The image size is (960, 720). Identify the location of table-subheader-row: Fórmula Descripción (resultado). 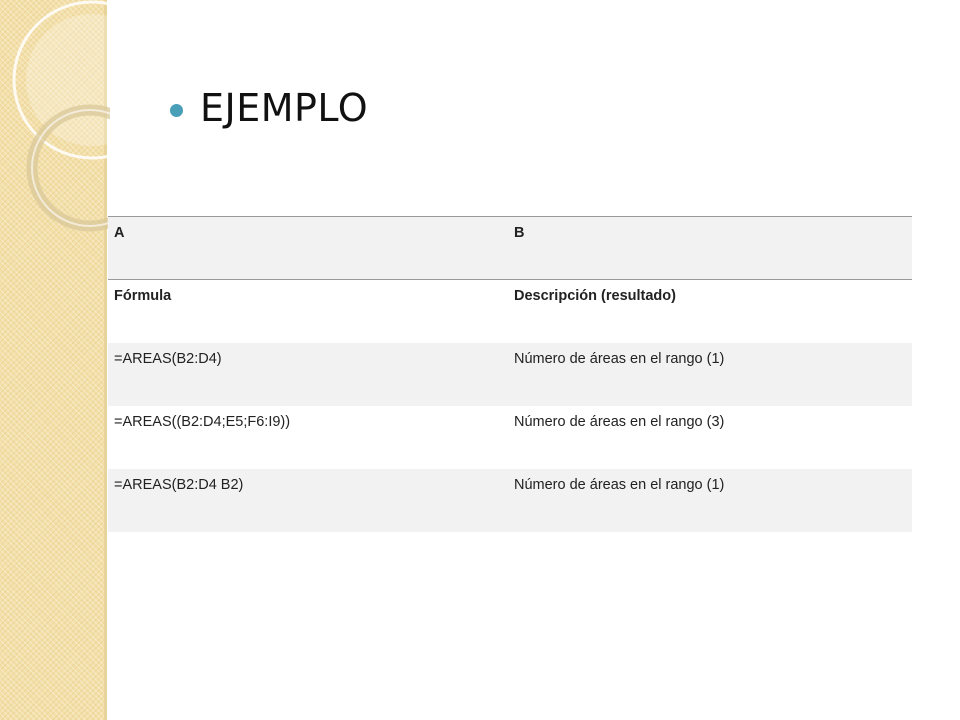
(510, 311).